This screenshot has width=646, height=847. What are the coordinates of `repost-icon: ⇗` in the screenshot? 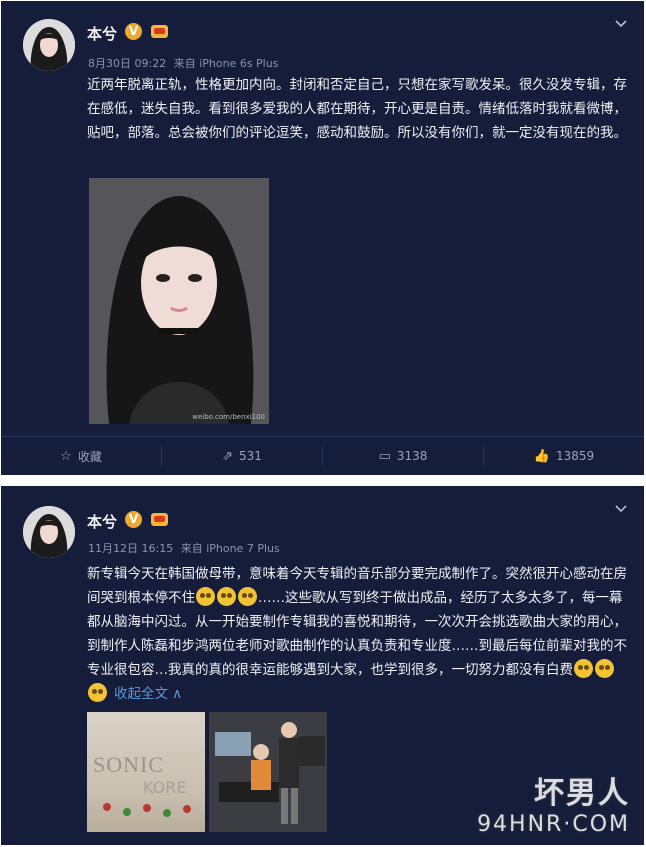 It's located at (227, 456).